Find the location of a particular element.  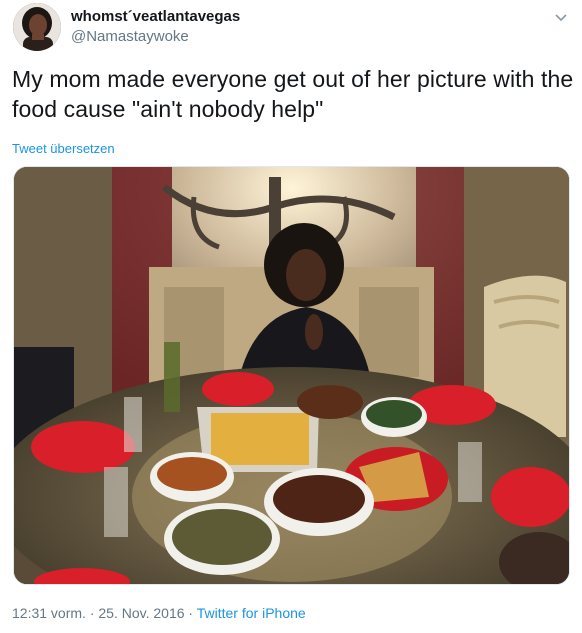

translate-tweet-link: Tweet übersetzen is located at coordinates (63, 148).